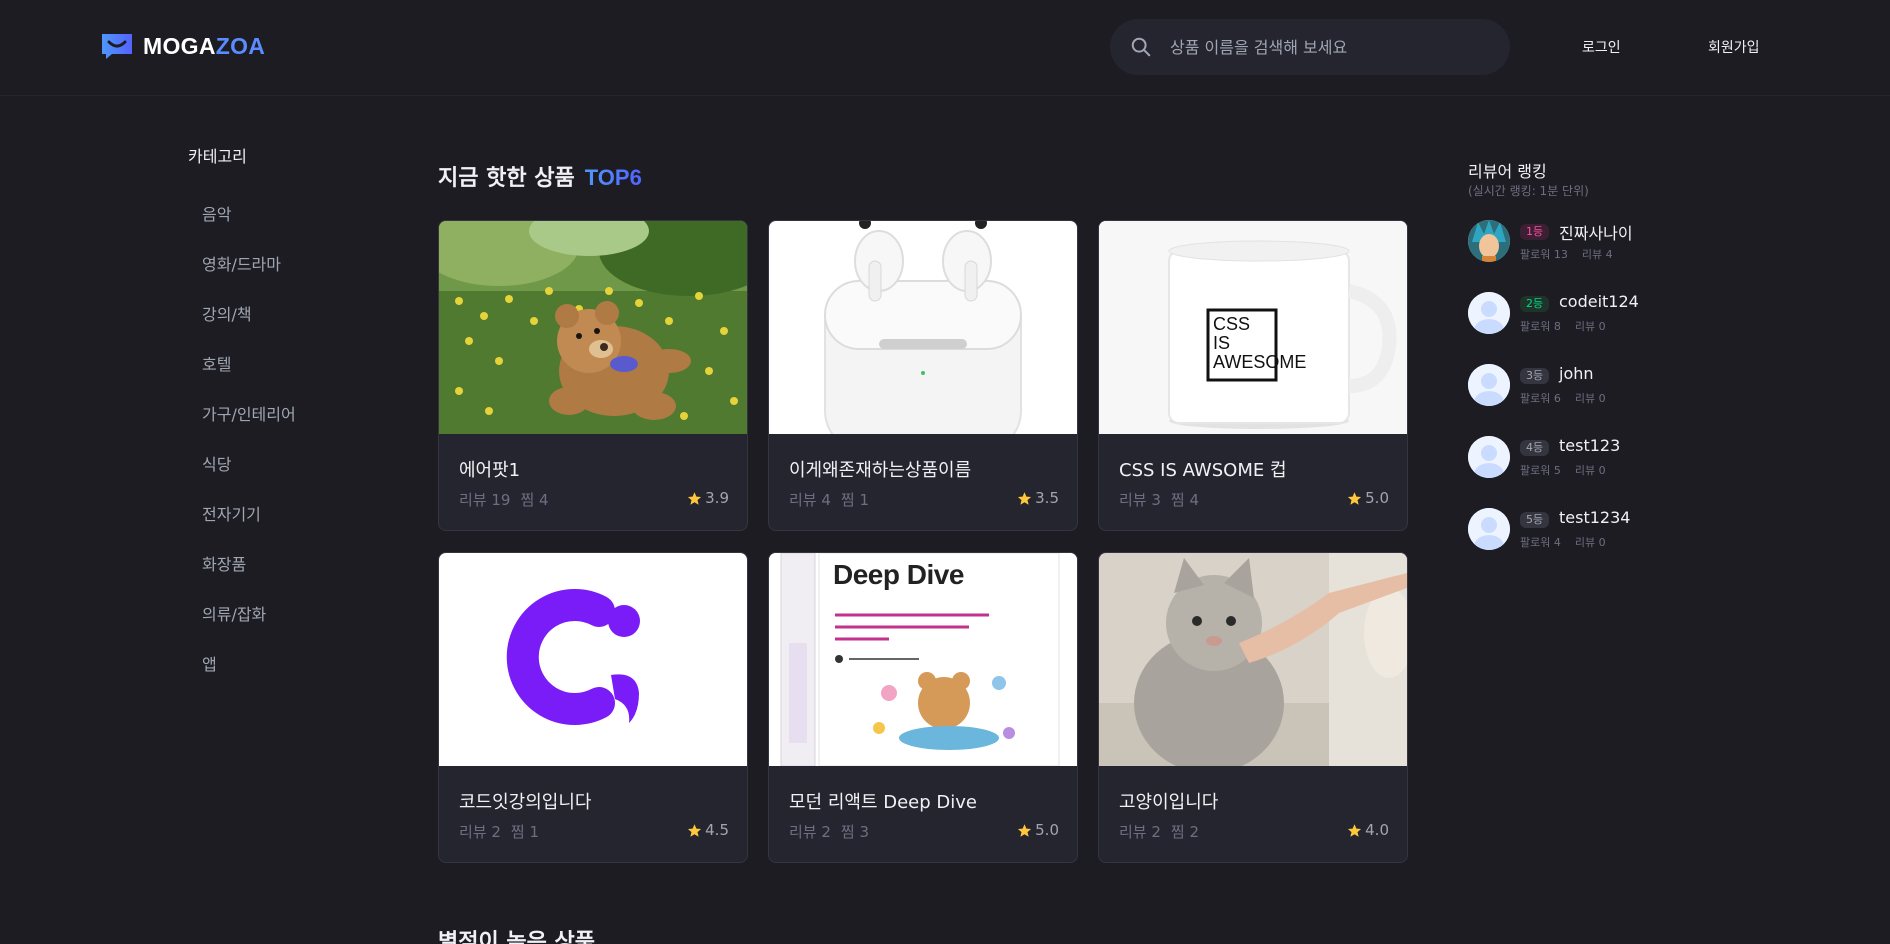 The height and width of the screenshot is (944, 1890). What do you see at coordinates (1185, 832) in the screenshot?
I see `like-count: 찜 2` at bounding box center [1185, 832].